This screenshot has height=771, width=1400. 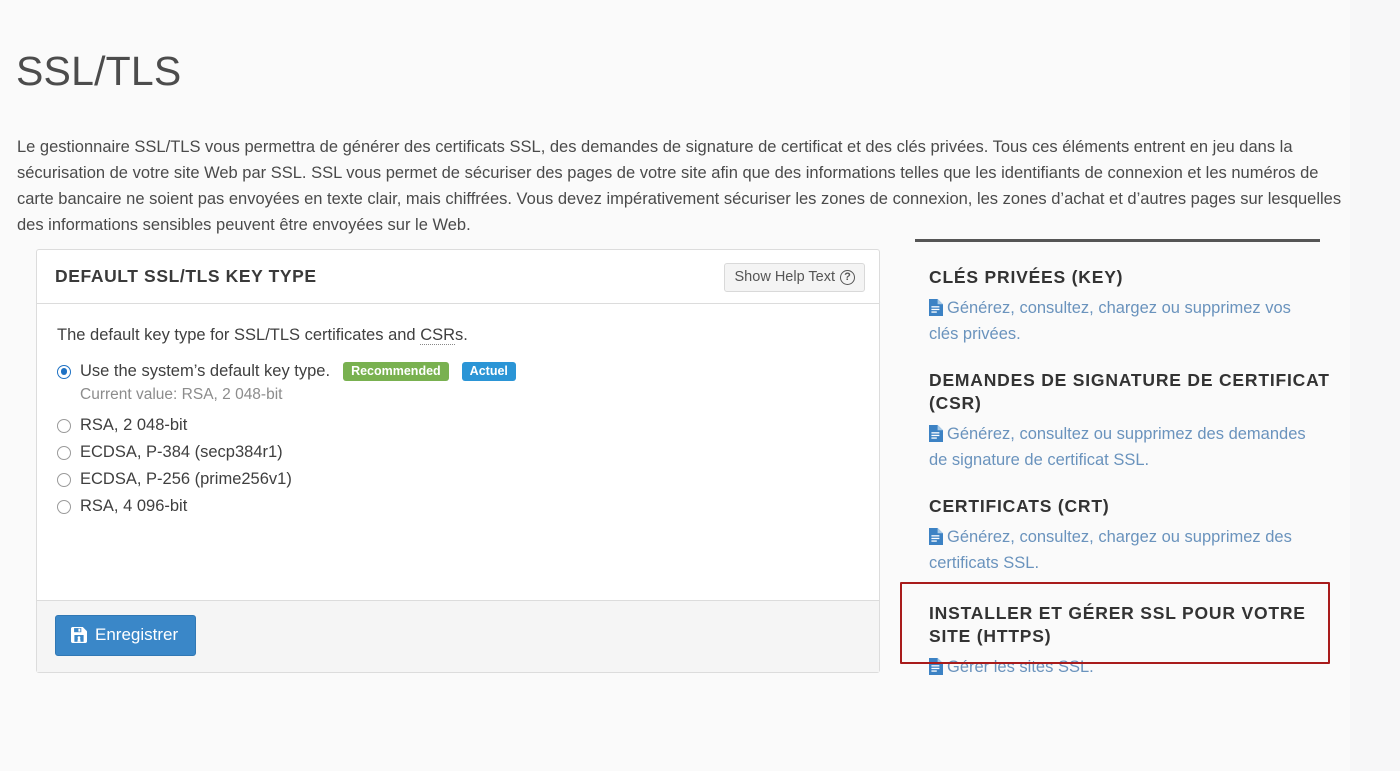 I want to click on page-title: SSL/TLS, so click(x=99, y=71).